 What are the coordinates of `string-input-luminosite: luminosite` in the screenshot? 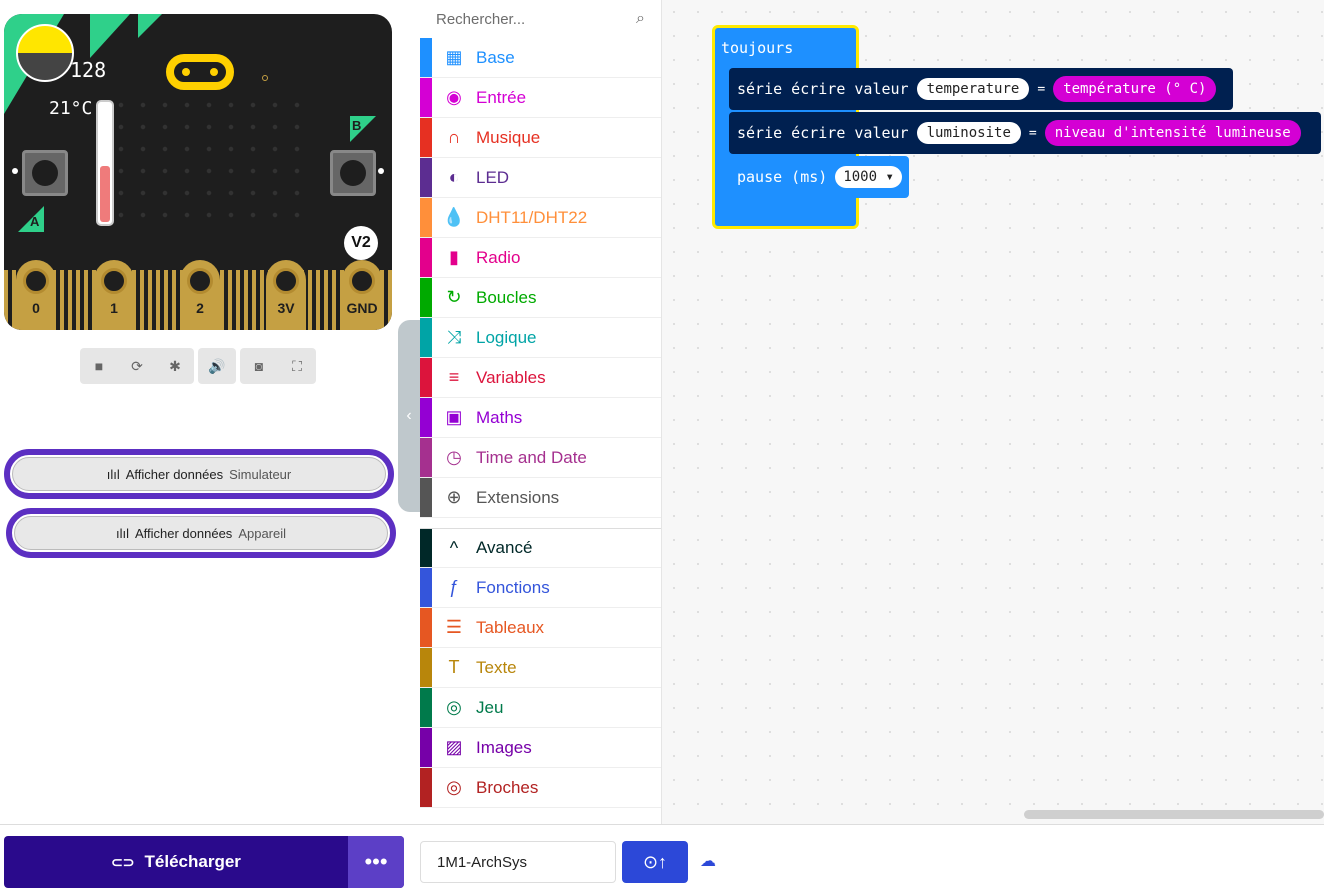 It's located at (968, 133).